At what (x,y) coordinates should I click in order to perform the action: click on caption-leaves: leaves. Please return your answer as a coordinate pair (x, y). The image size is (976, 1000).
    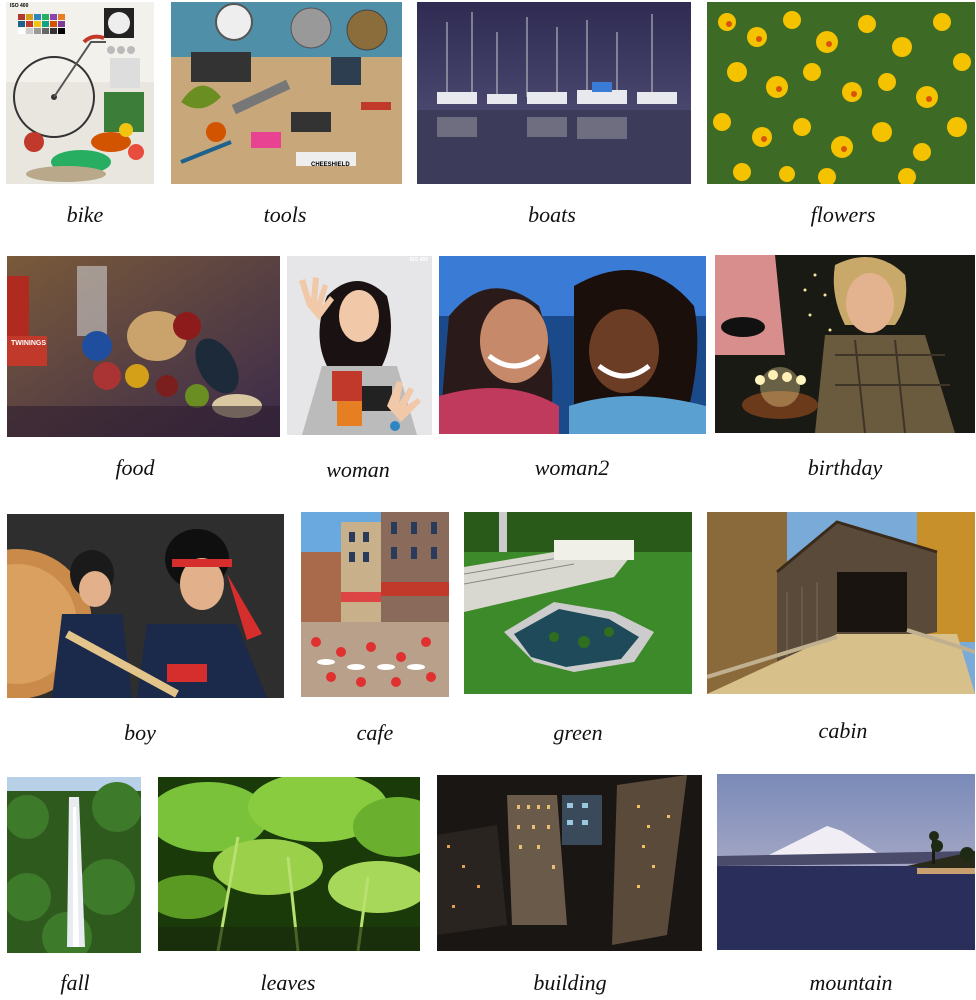
    Looking at the image, I should click on (288, 982).